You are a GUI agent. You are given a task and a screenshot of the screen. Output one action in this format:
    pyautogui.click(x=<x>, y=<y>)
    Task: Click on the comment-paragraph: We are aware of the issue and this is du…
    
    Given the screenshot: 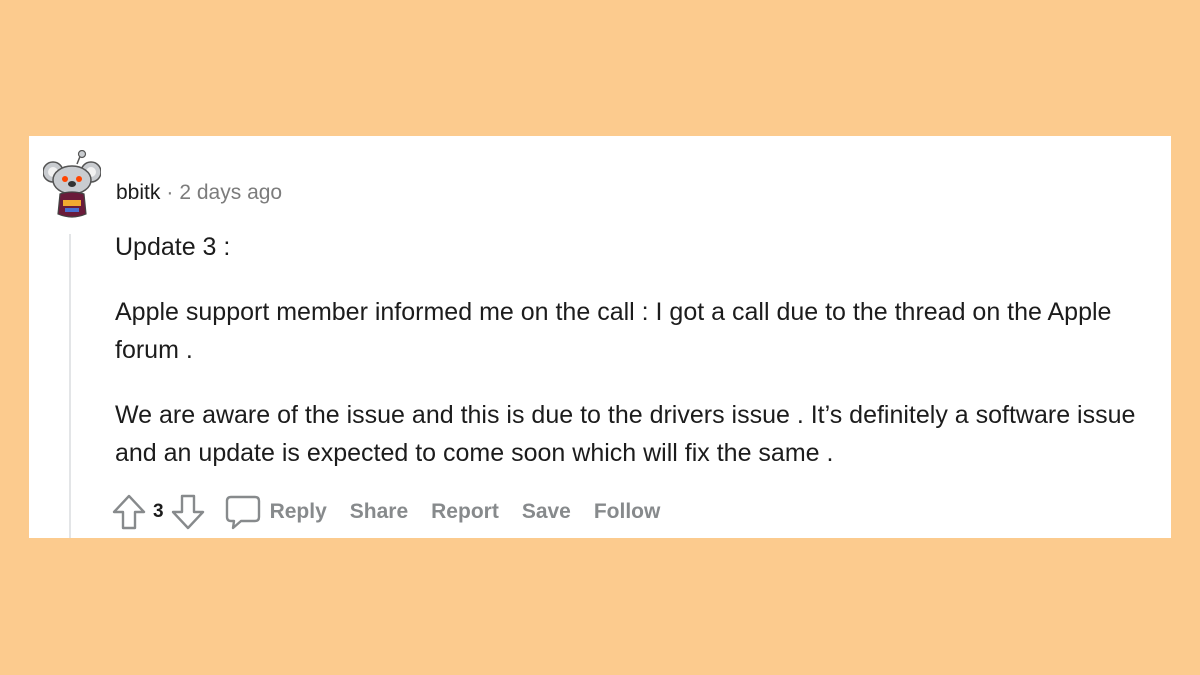 What is the action you would take?
    pyautogui.click(x=625, y=434)
    